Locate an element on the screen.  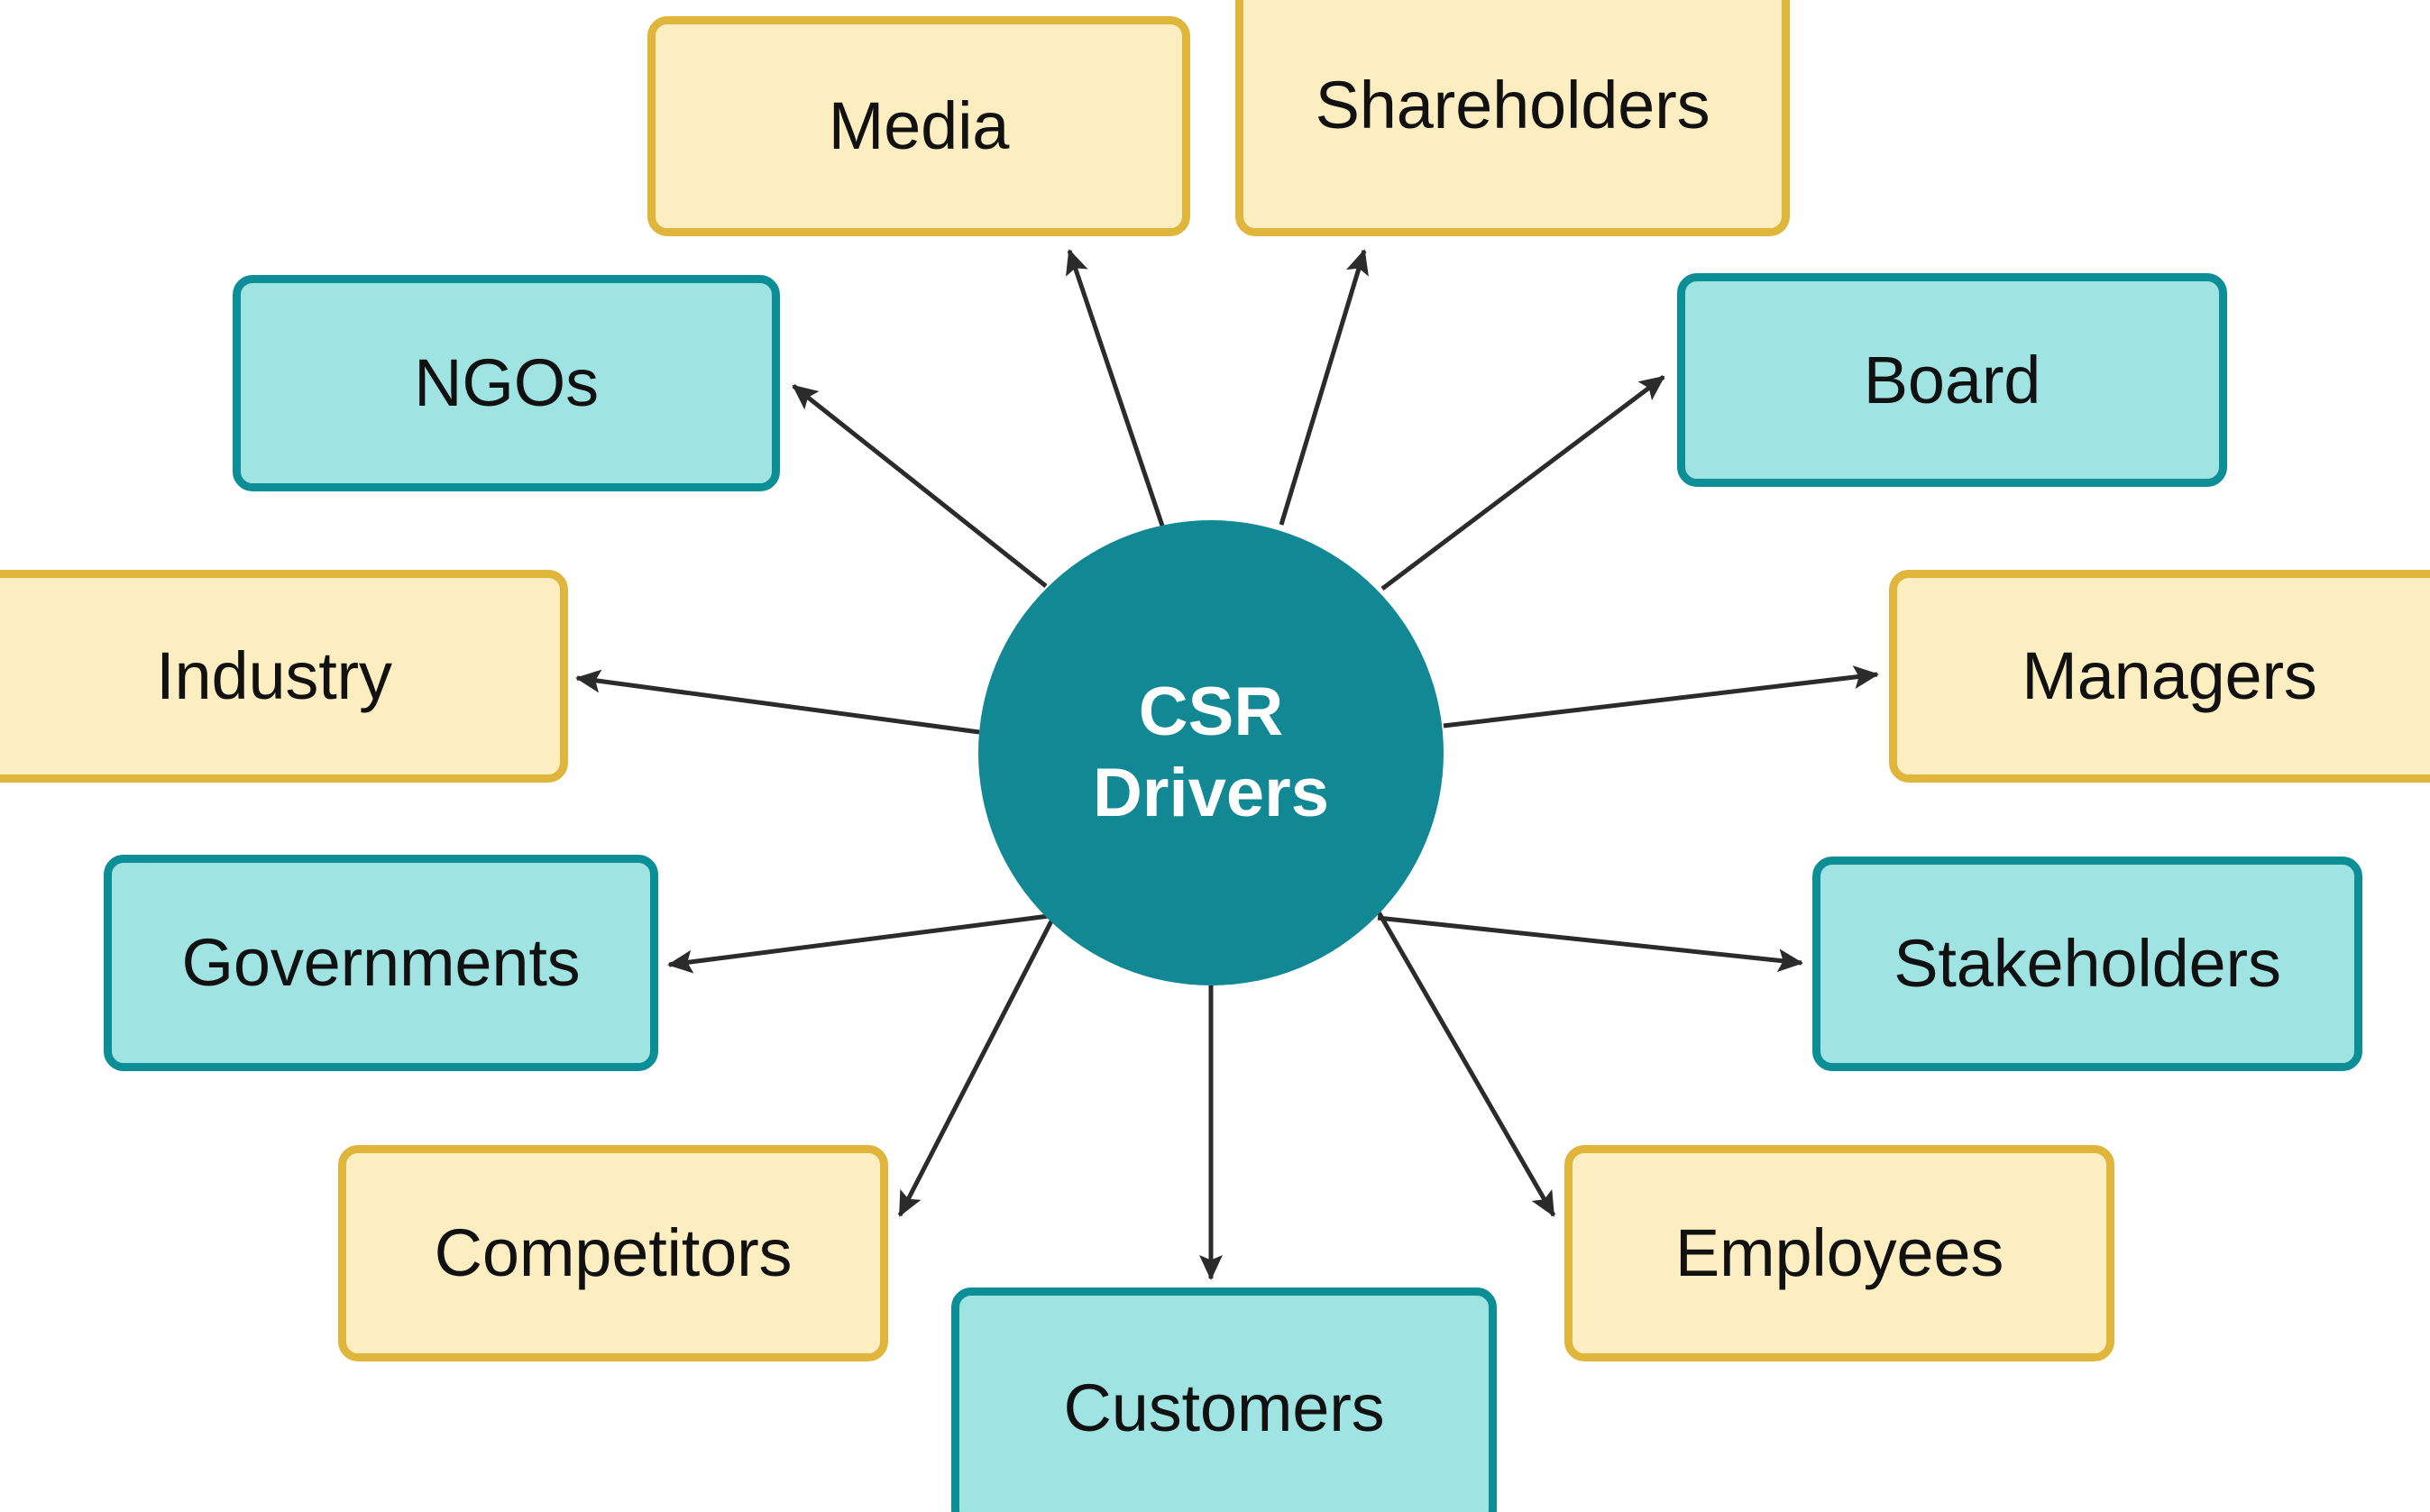
node-media: Media is located at coordinates (918, 126).